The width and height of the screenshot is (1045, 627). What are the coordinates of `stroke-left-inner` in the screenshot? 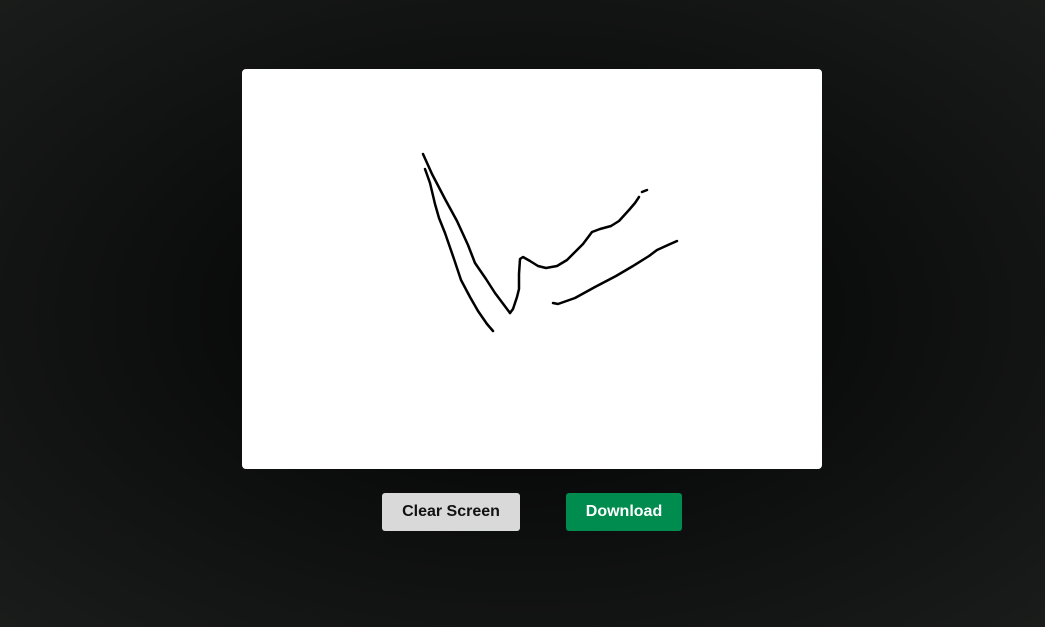 It's located at (459, 250).